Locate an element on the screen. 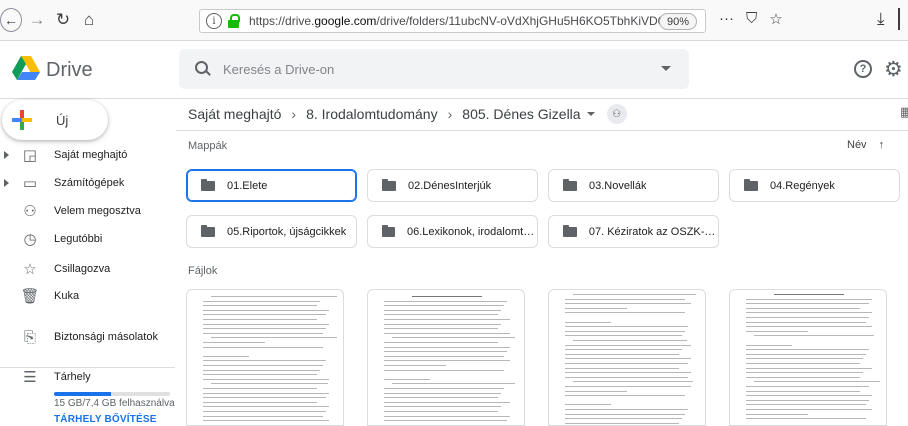  people-icon: ⚇ is located at coordinates (30, 211).